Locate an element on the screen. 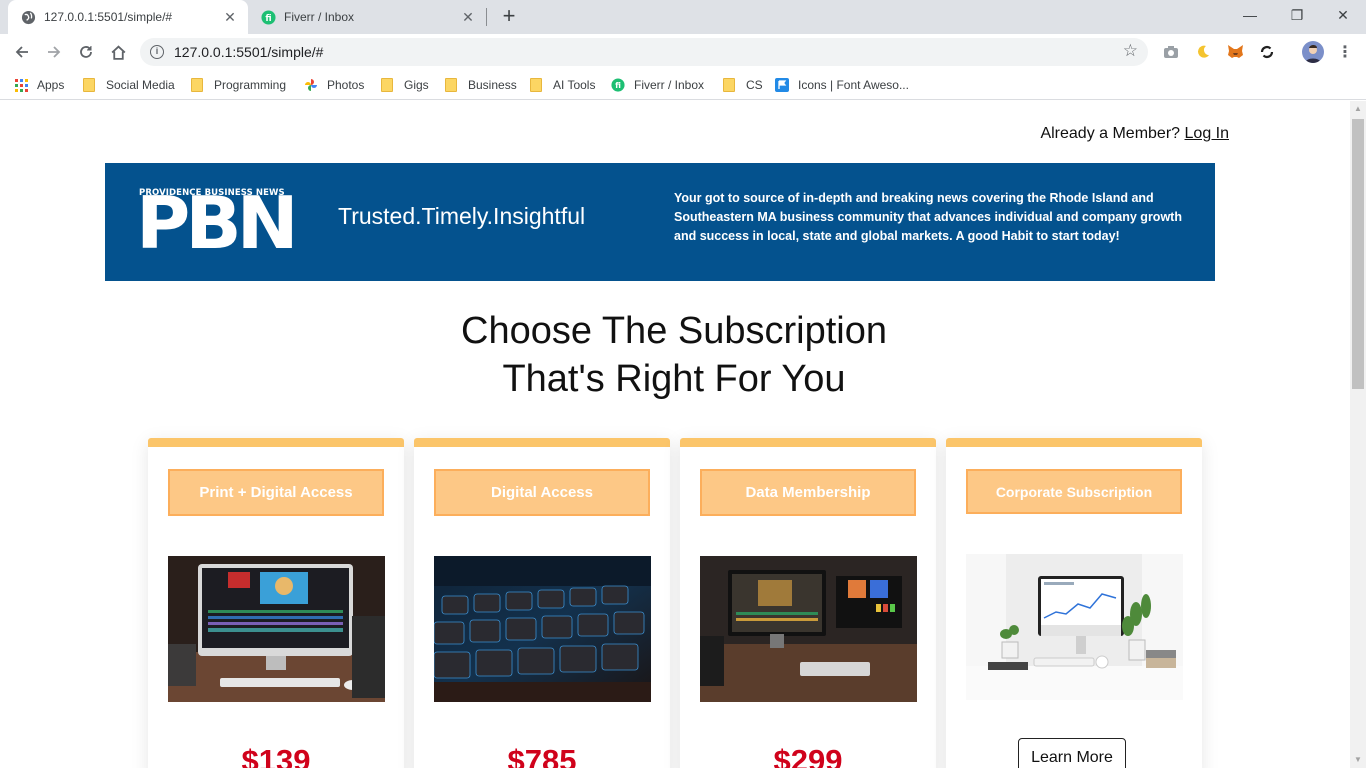 This screenshot has height=768, width=1366. plan-price: $299 is located at coordinates (808, 755).